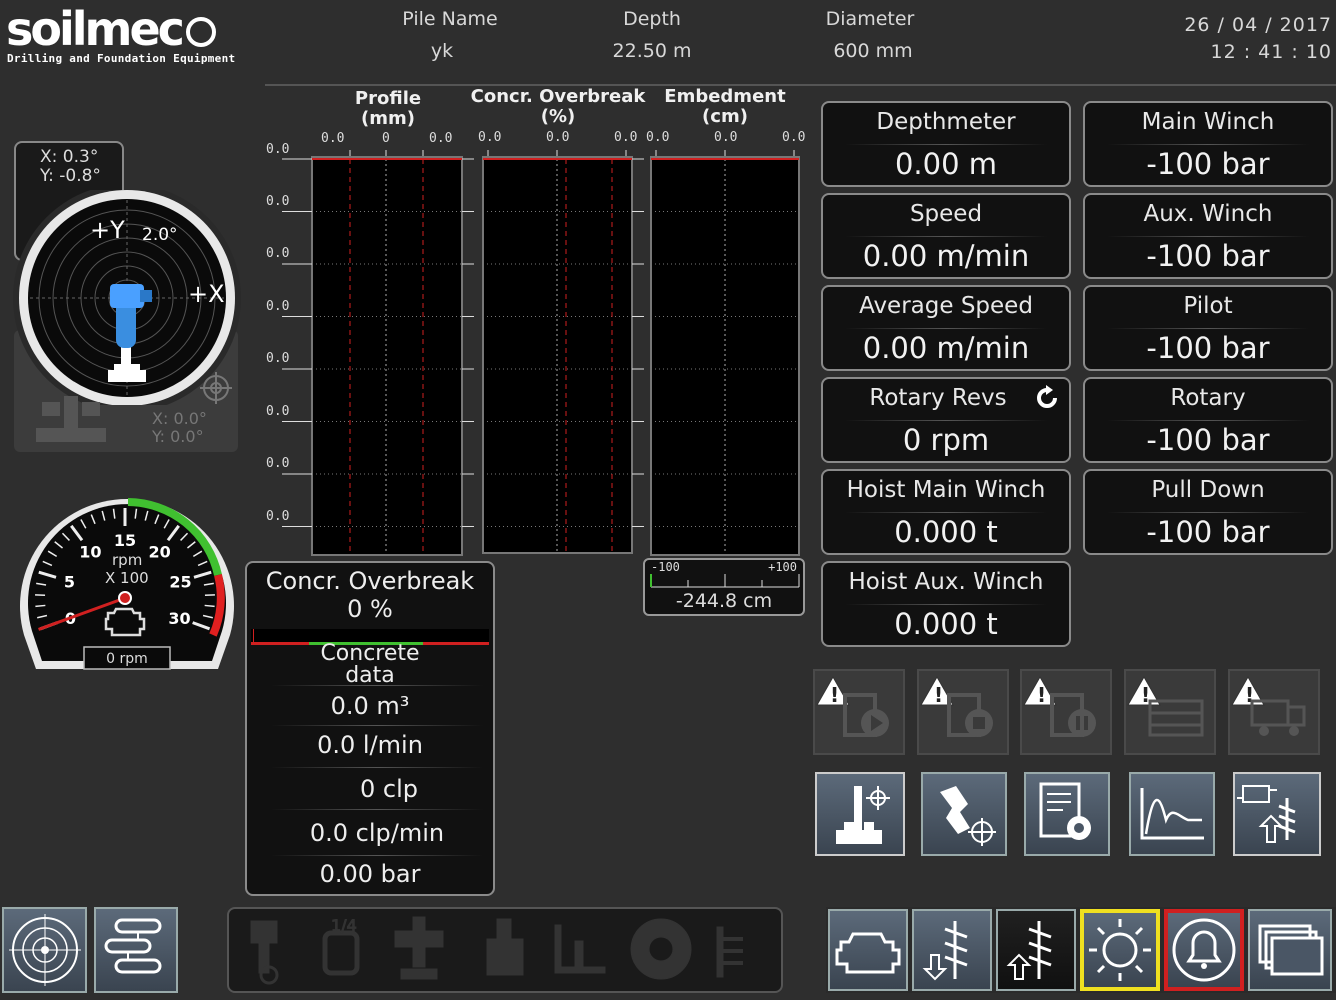  Describe the element at coordinates (626, 137) in the screenshot. I see `overbreak-tick-max: 0.0` at that location.